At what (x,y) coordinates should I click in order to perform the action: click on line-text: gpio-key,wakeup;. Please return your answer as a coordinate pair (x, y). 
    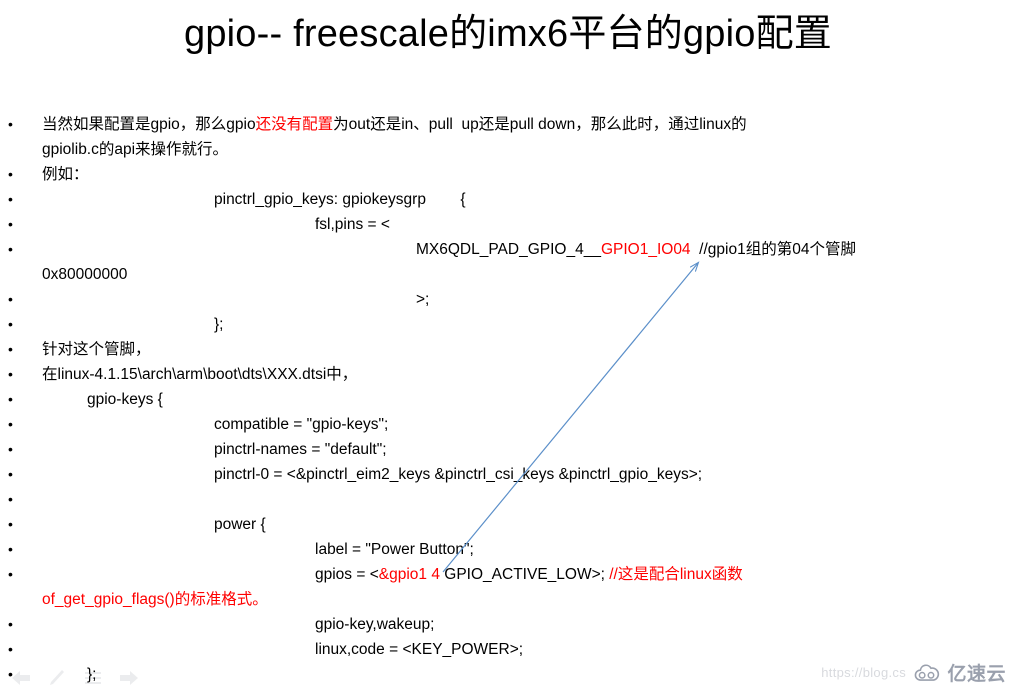
    Looking at the image, I should click on (238, 624).